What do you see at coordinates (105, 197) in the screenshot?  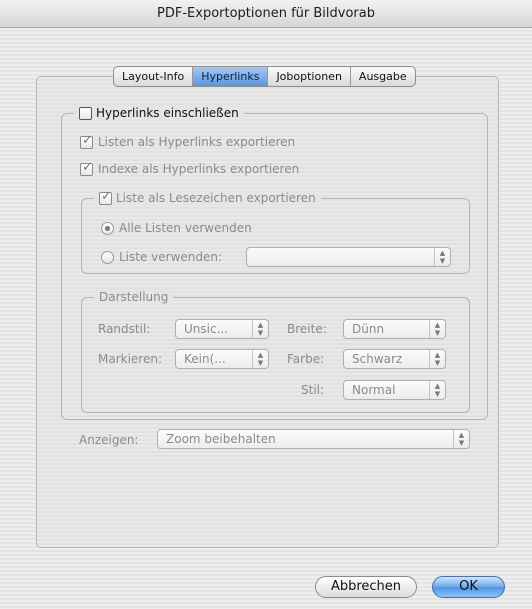 I see `bookmarks-checkbox` at bounding box center [105, 197].